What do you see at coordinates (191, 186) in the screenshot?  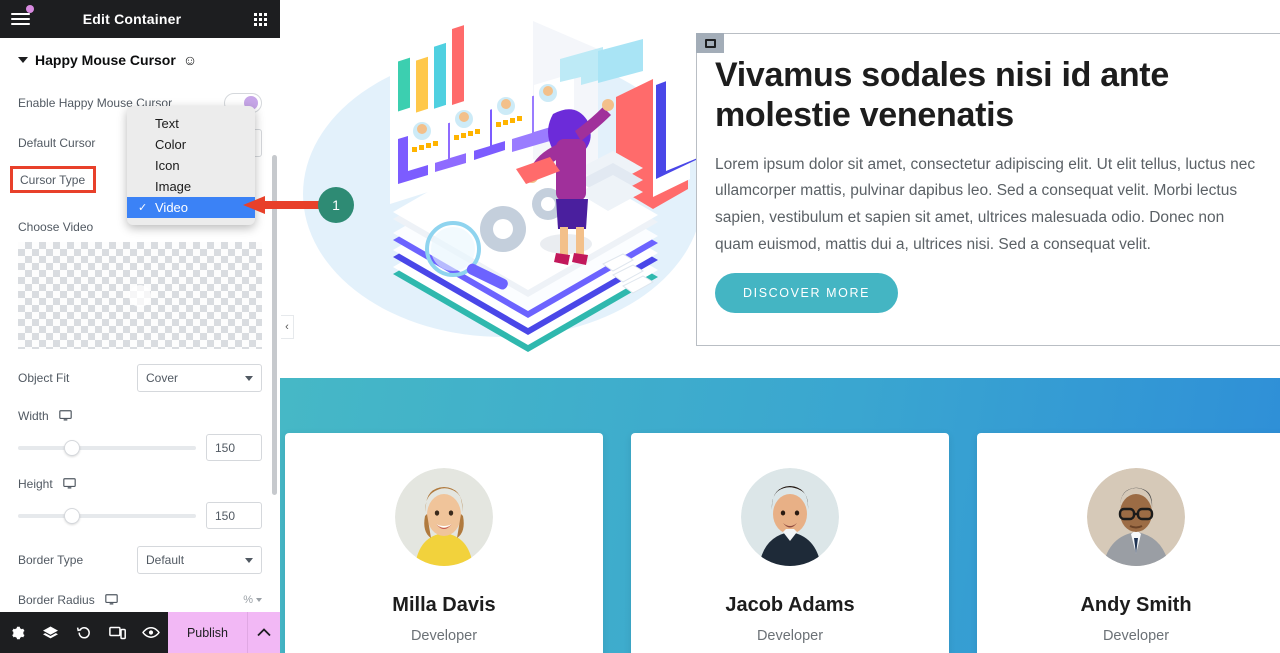 I see `dropdown-option-image: Image` at bounding box center [191, 186].